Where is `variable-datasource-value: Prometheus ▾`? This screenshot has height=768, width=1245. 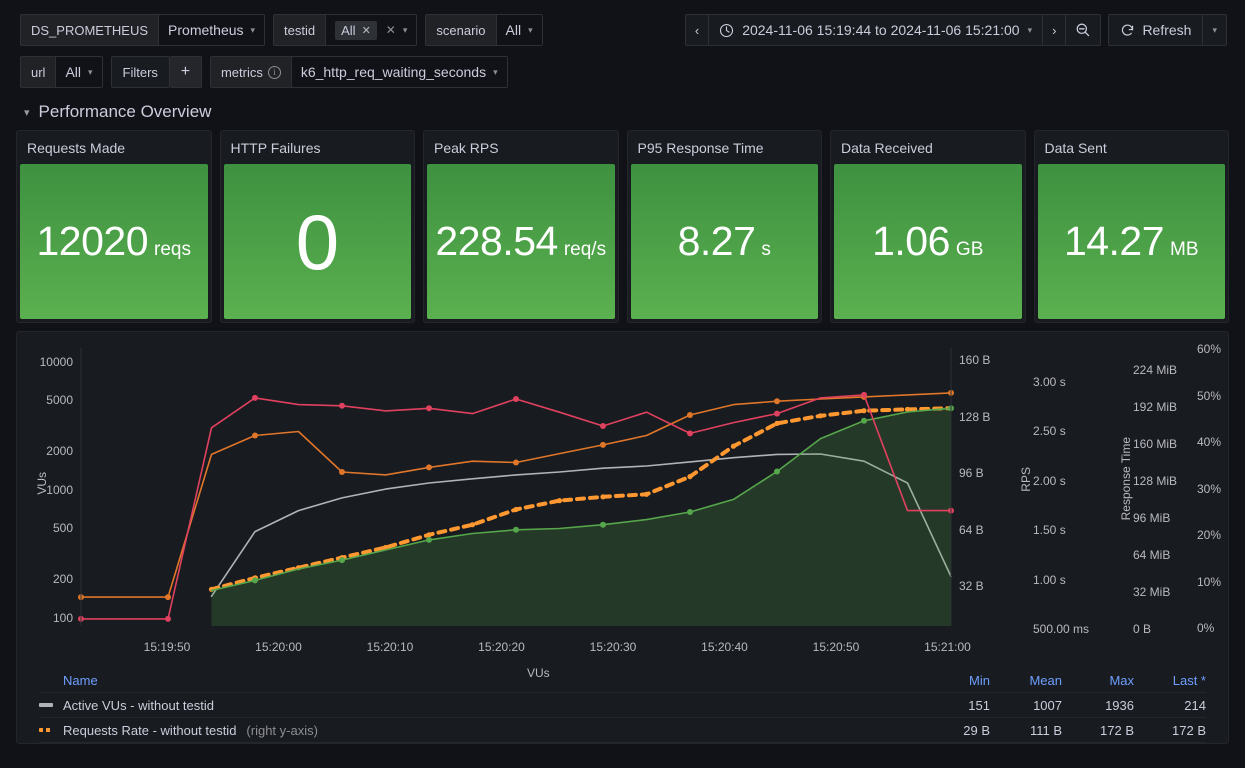
variable-datasource-value: Prometheus ▾ is located at coordinates (212, 30).